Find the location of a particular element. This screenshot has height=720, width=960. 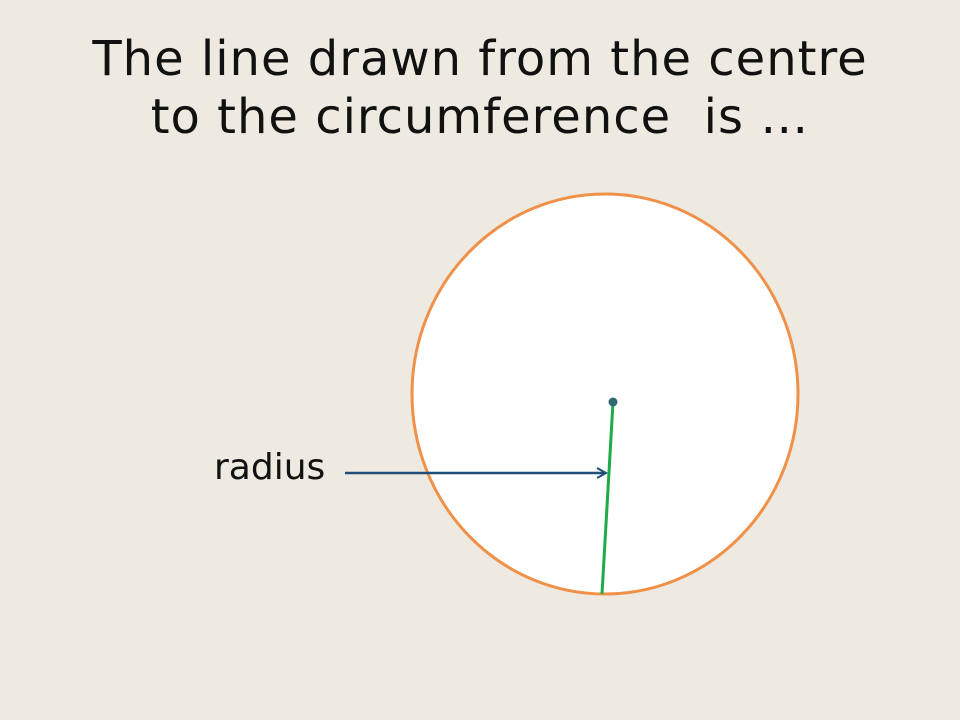

centre-point is located at coordinates (613, 402).